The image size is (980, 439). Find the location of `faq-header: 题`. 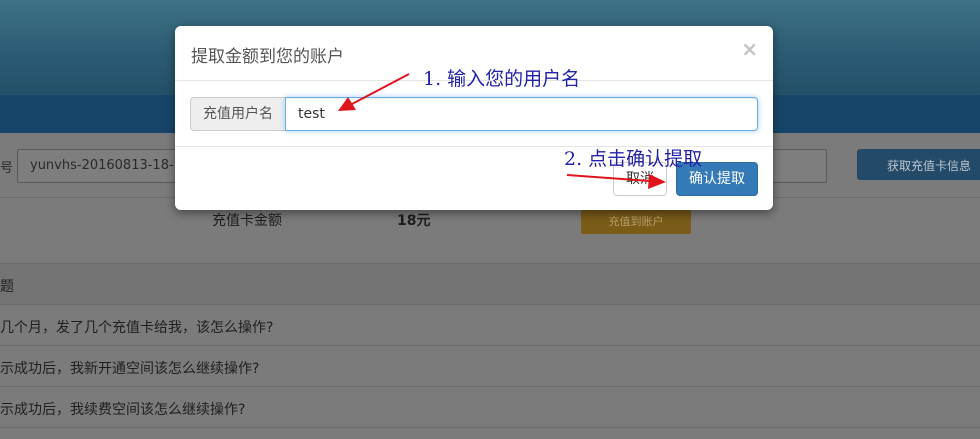

faq-header: 题 is located at coordinates (490, 284).